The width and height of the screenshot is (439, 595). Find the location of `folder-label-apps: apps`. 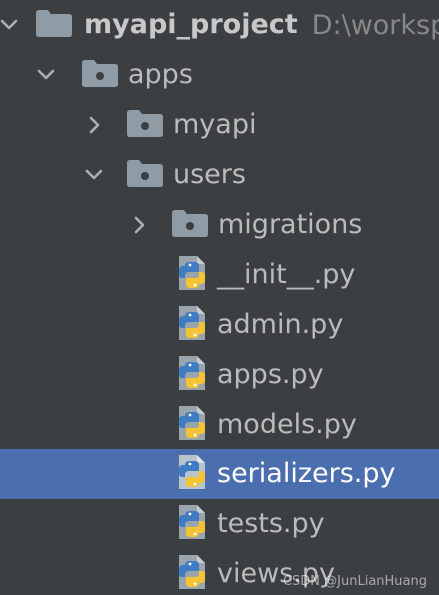

folder-label-apps: apps is located at coordinates (160, 74).